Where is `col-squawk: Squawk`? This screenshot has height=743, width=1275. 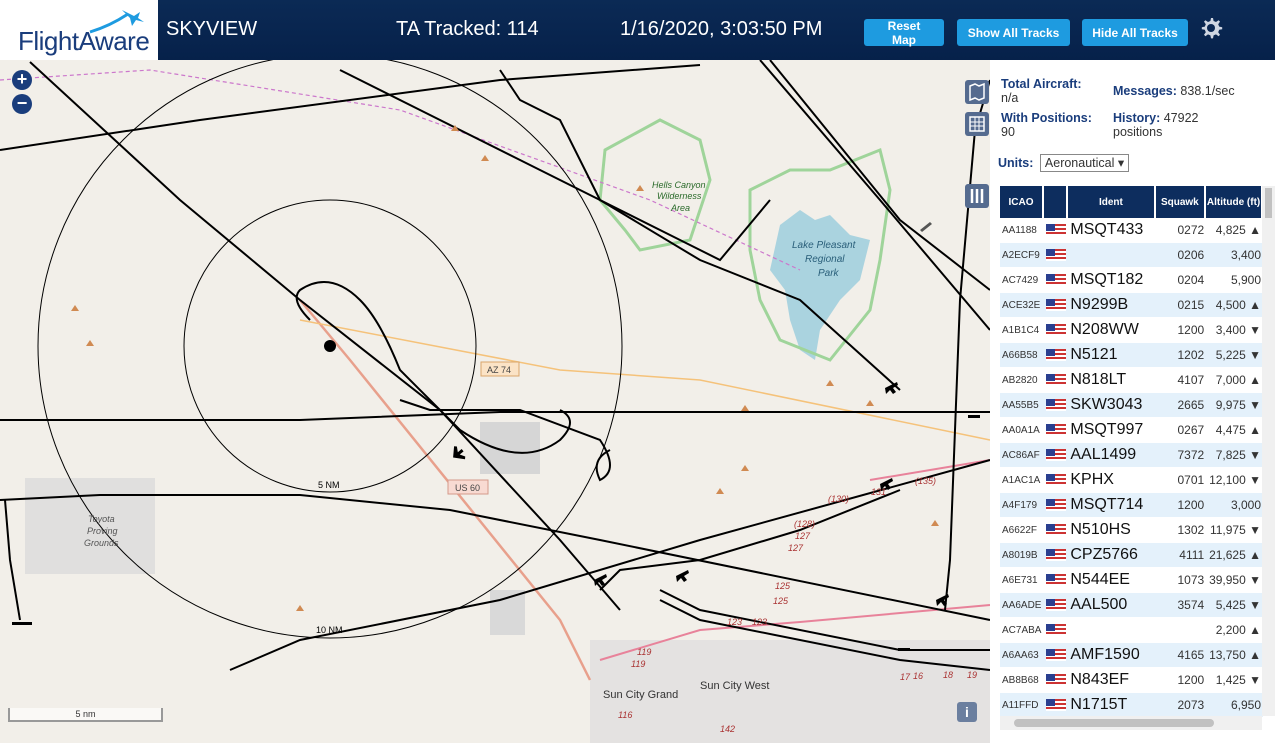 col-squawk: Squawk is located at coordinates (1181, 202).